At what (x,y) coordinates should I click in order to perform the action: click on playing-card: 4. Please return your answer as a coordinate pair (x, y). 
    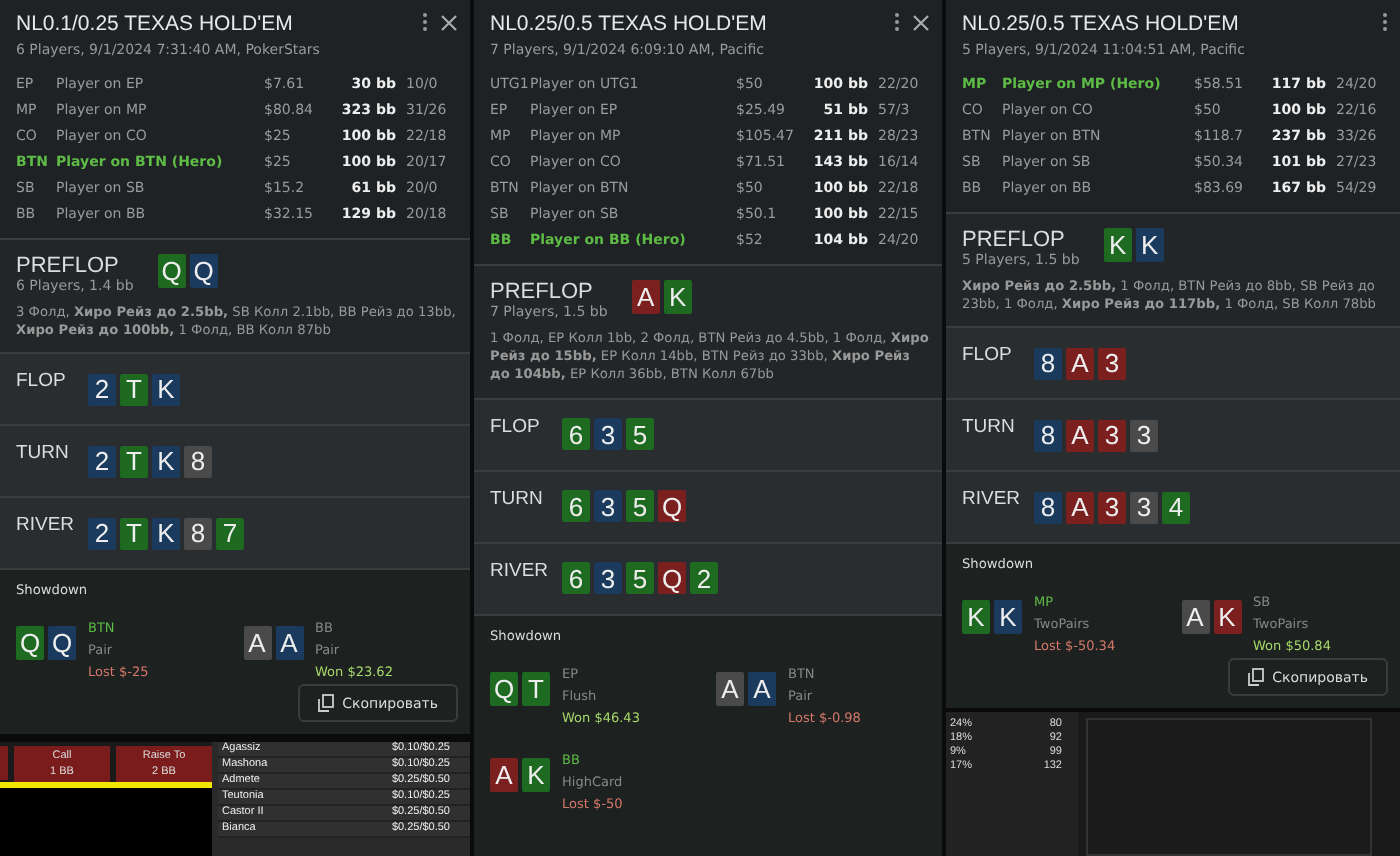
    Looking at the image, I should click on (1176, 507).